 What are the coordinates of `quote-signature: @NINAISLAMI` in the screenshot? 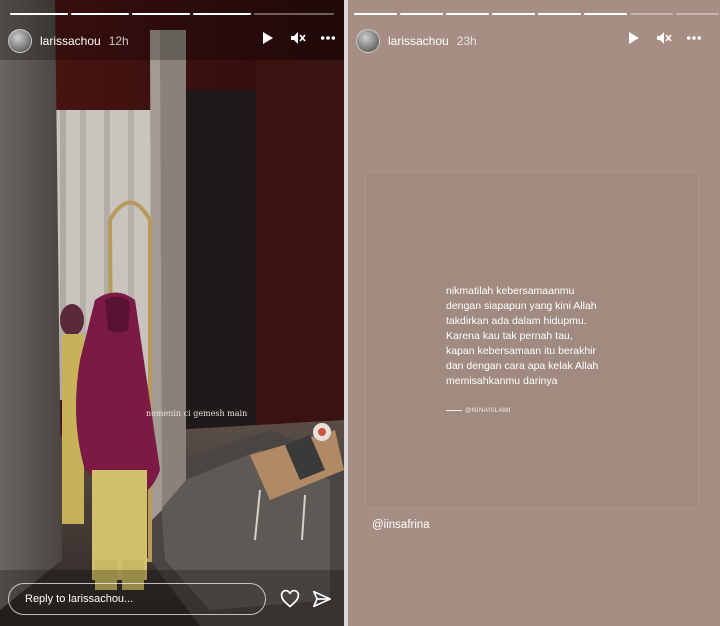 It's located at (478, 410).